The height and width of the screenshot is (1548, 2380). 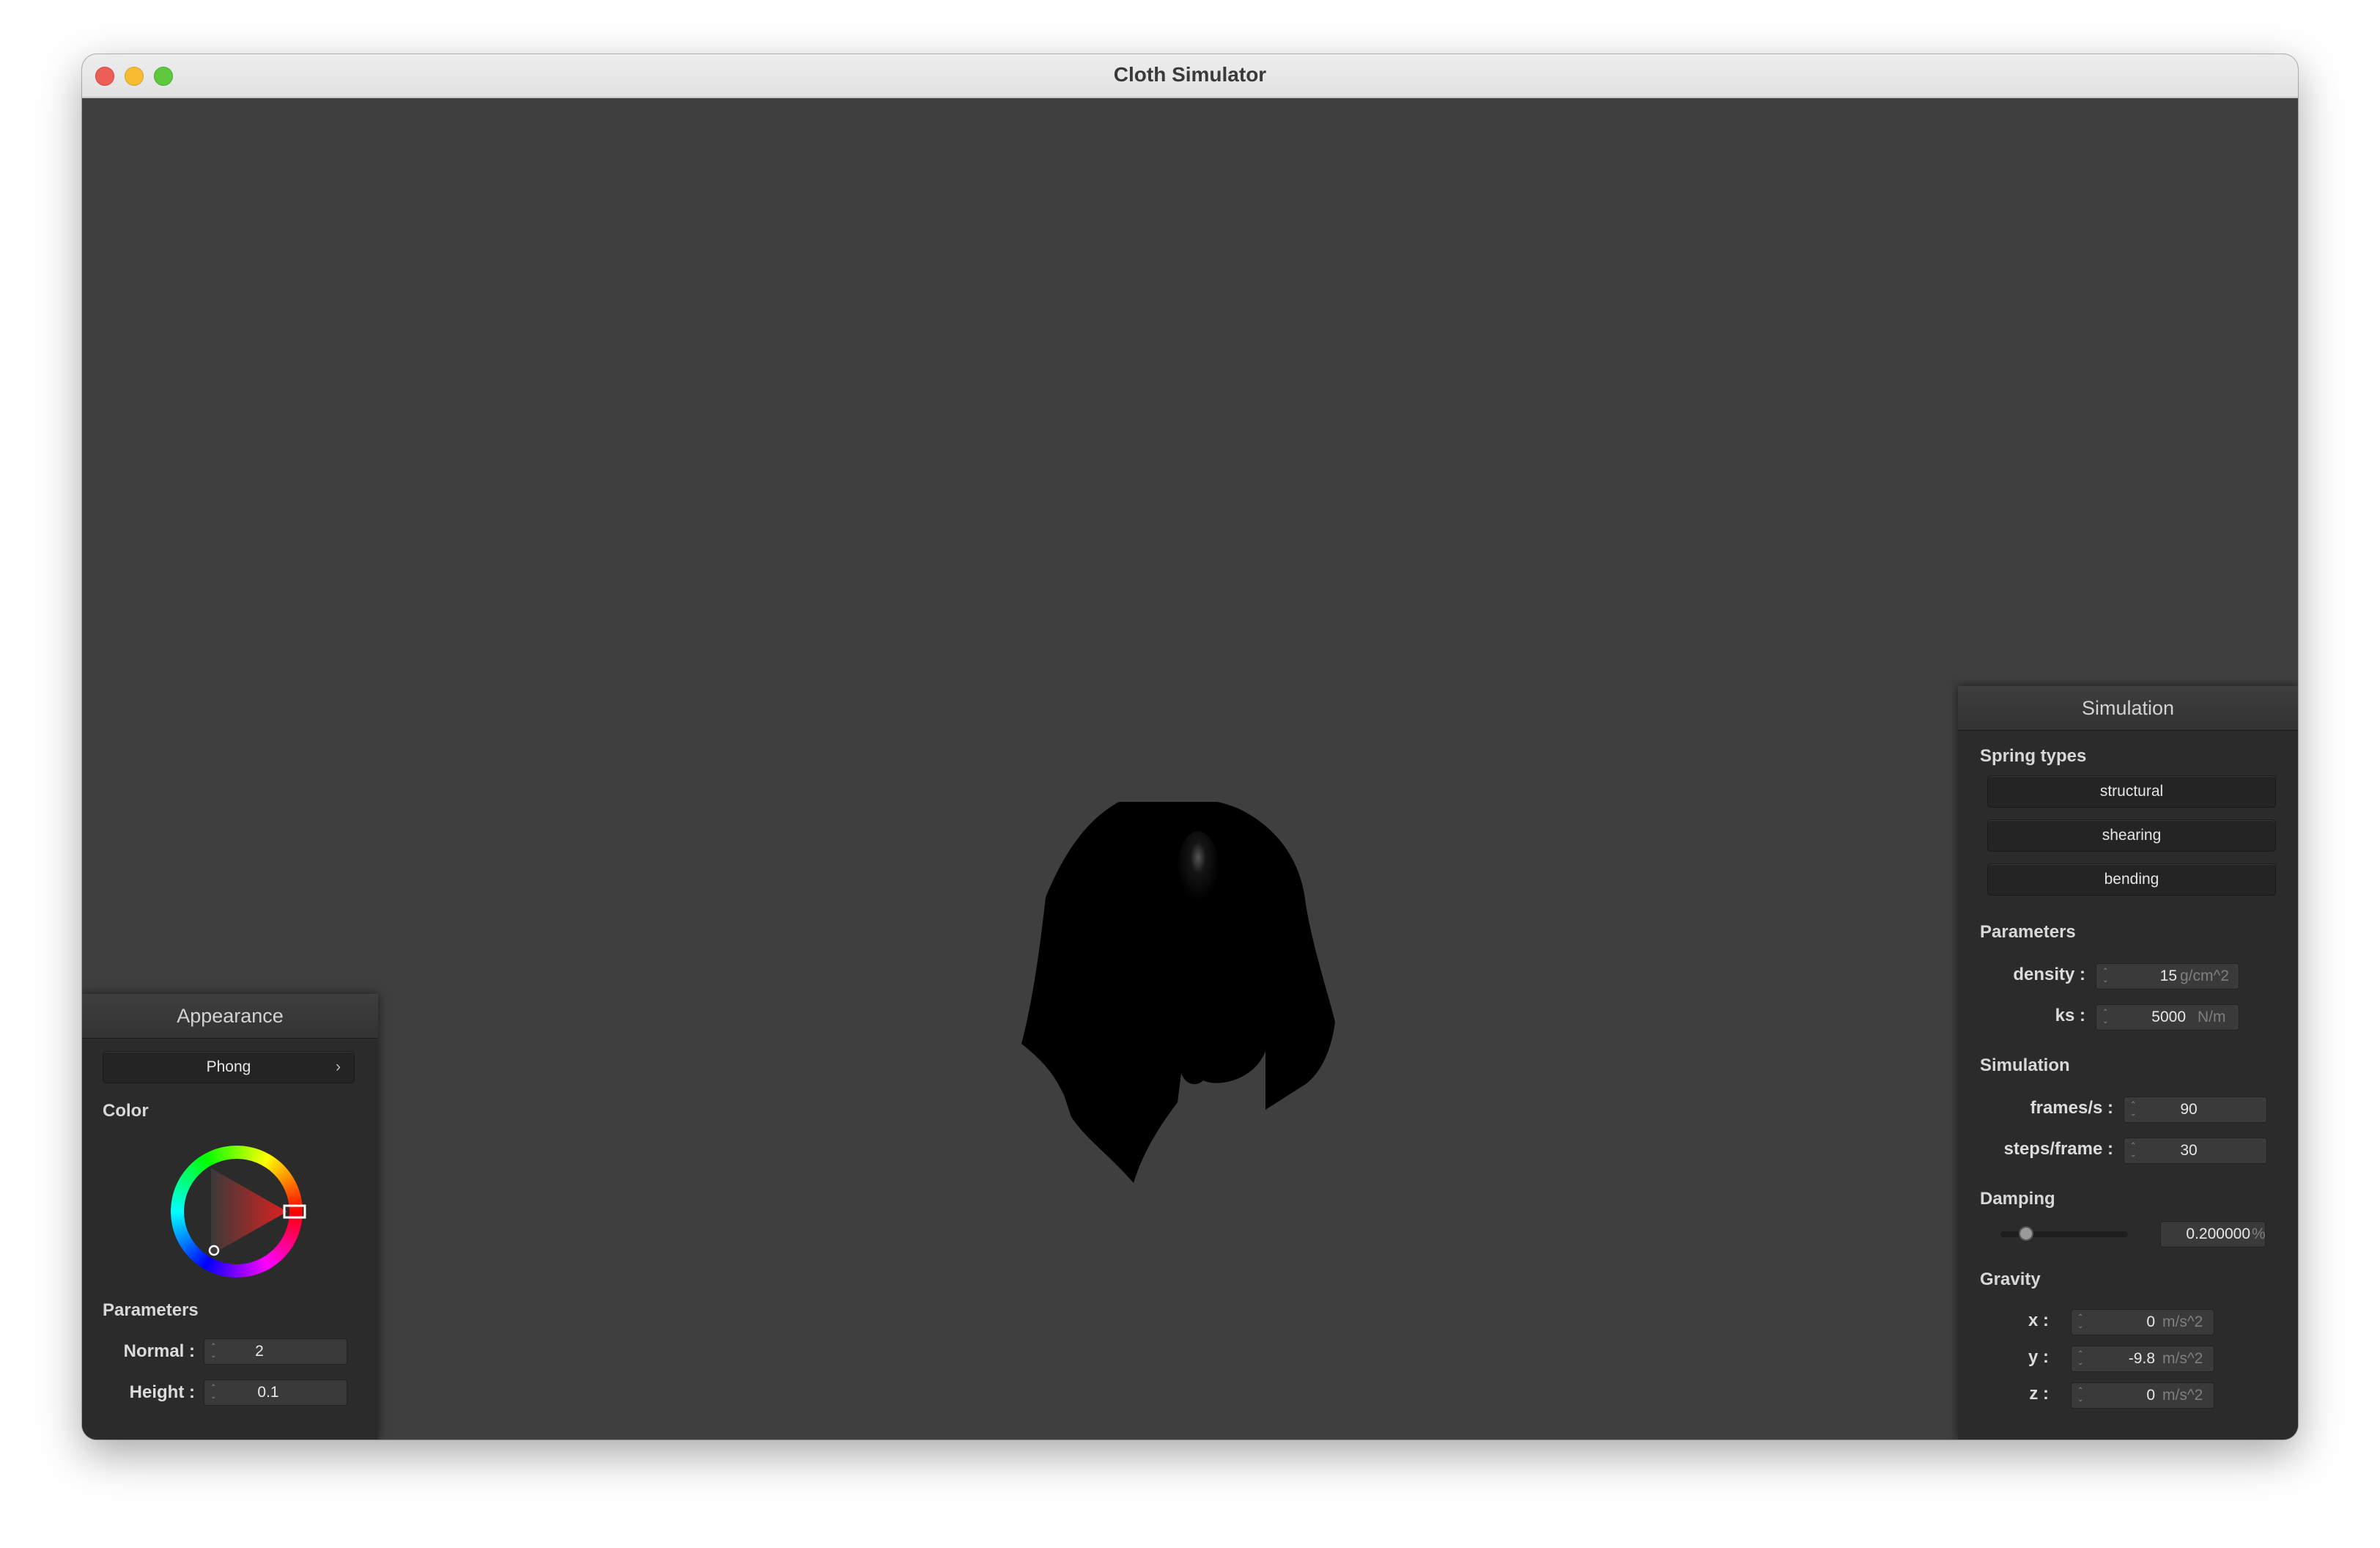 I want to click on density-field: ⌃ ⌄ 15 g/cm^2, so click(x=2167, y=976).